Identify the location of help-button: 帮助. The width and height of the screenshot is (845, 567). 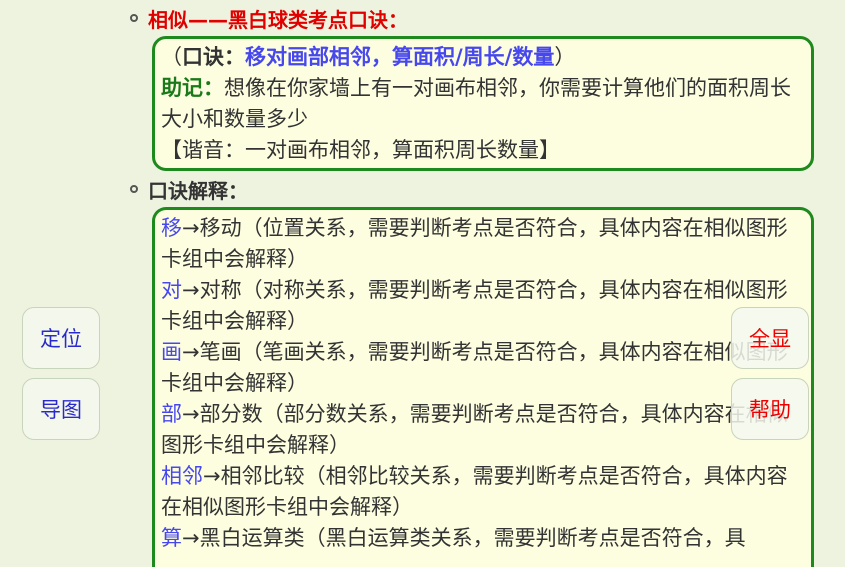
(770, 409).